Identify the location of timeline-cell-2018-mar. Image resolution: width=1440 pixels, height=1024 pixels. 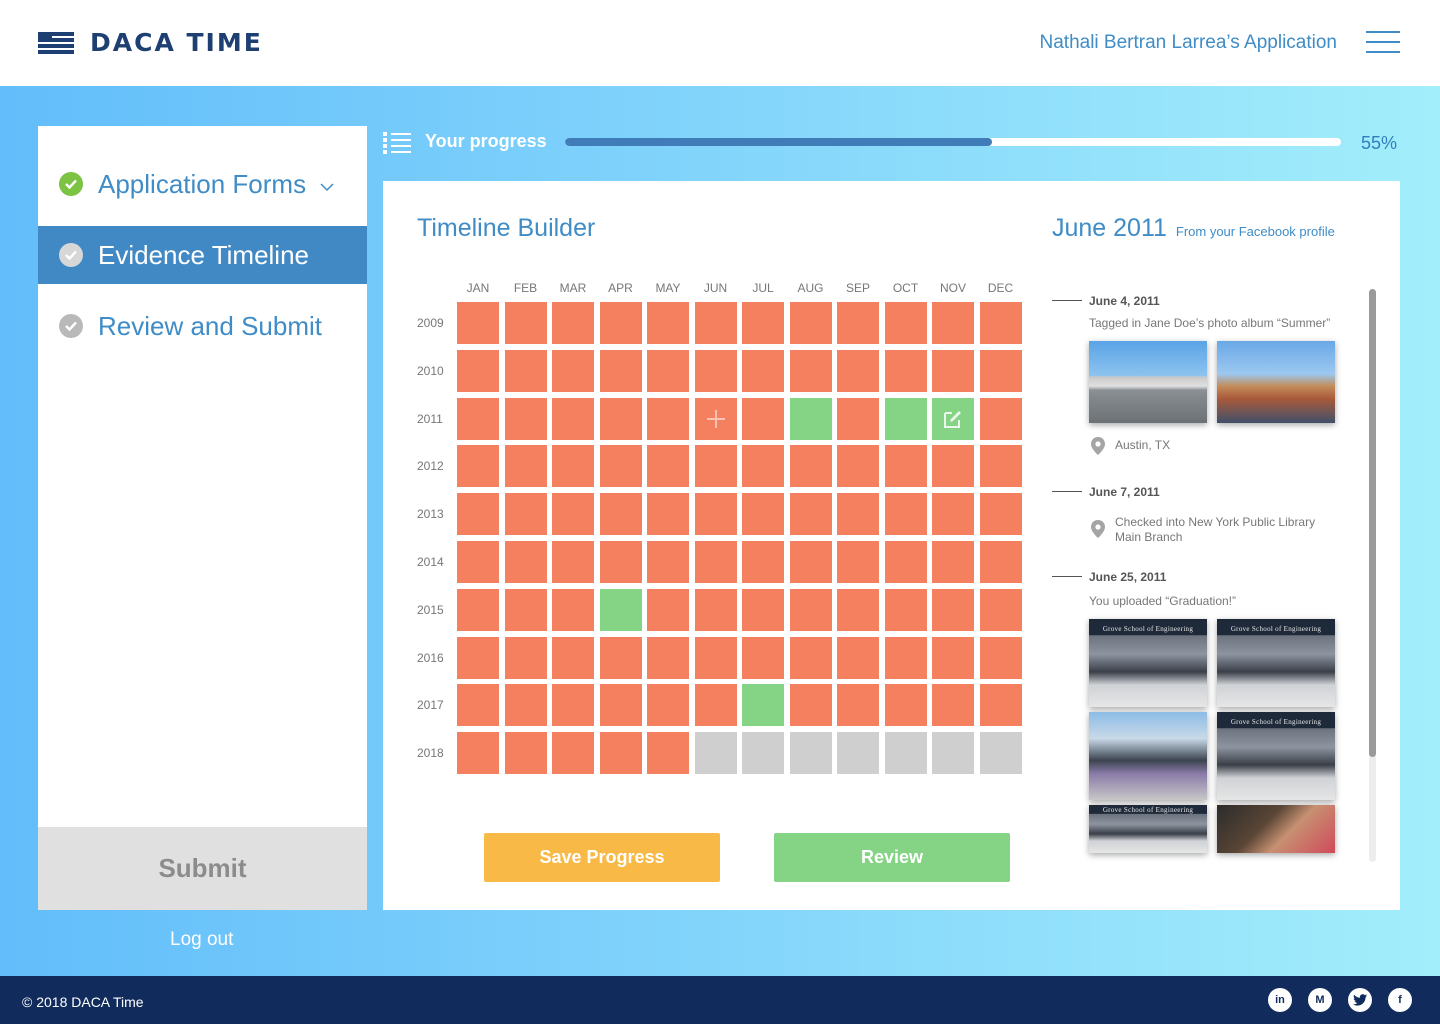
(573, 753).